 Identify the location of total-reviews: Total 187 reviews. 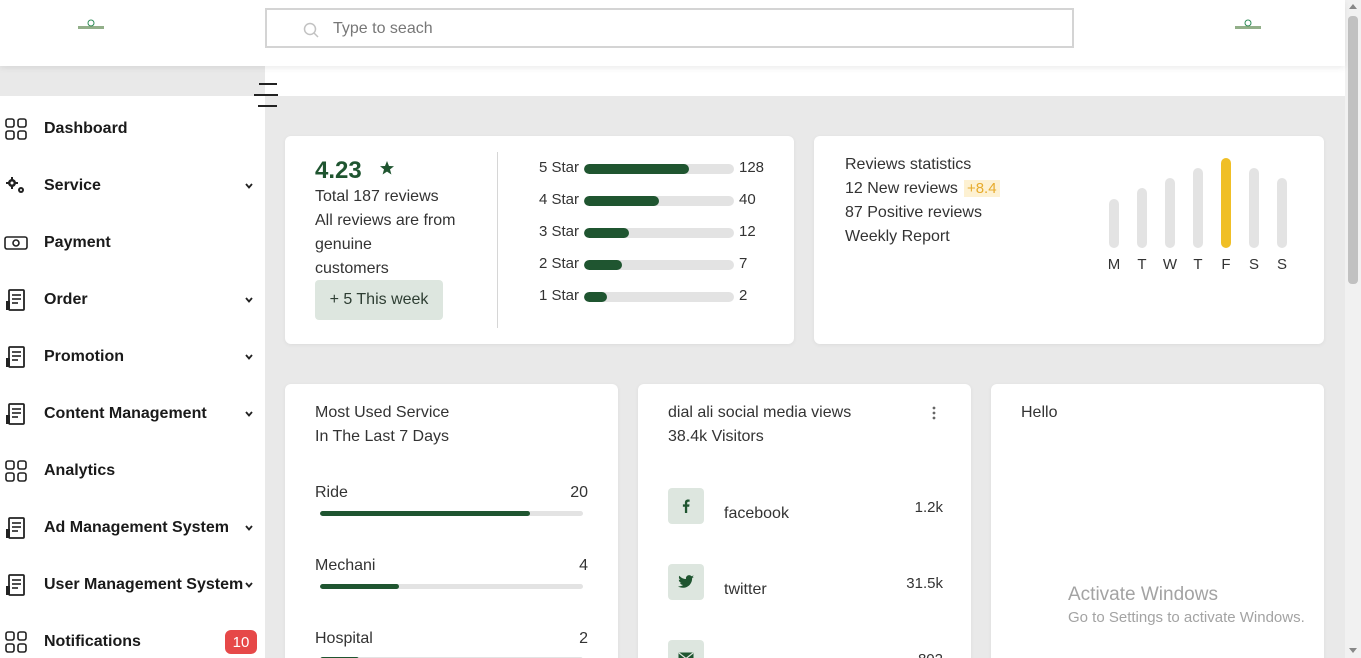
(377, 196).